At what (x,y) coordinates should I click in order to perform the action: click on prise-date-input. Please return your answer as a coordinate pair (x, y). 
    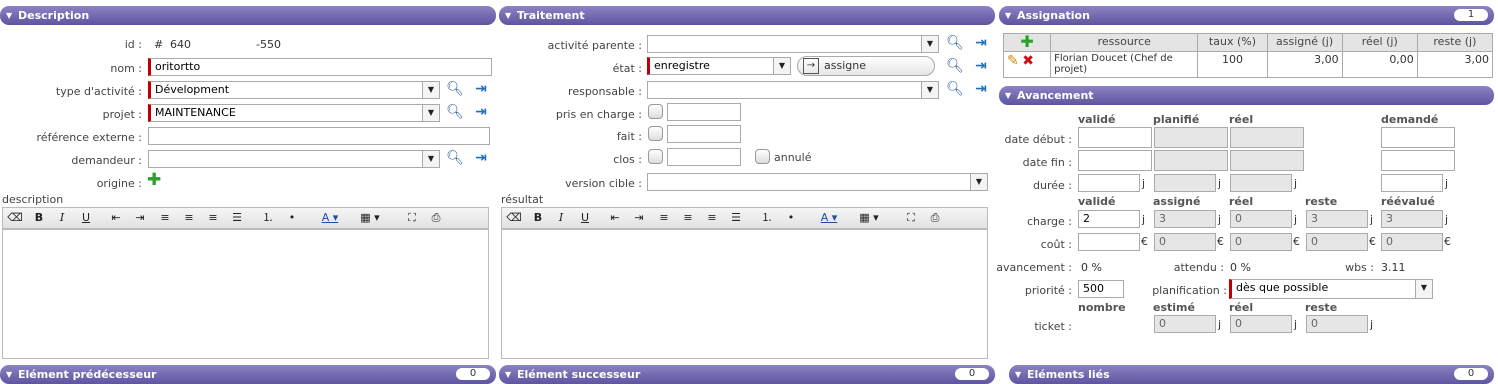
    Looking at the image, I should click on (704, 112).